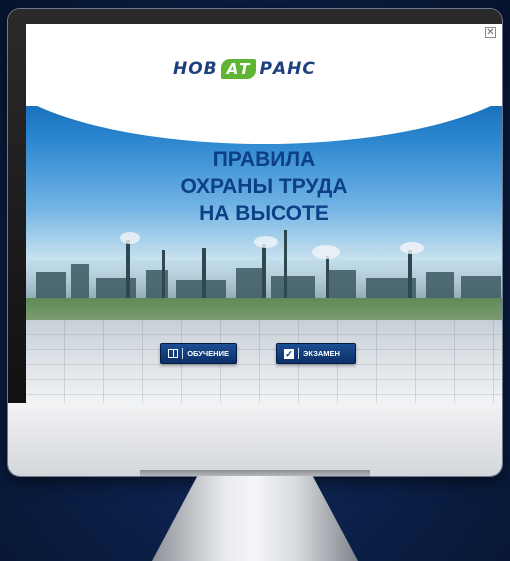 Image resolution: width=510 pixels, height=561 pixels. What do you see at coordinates (238, 69) in the screenshot?
I see `logo-text-middle: АТ` at bounding box center [238, 69].